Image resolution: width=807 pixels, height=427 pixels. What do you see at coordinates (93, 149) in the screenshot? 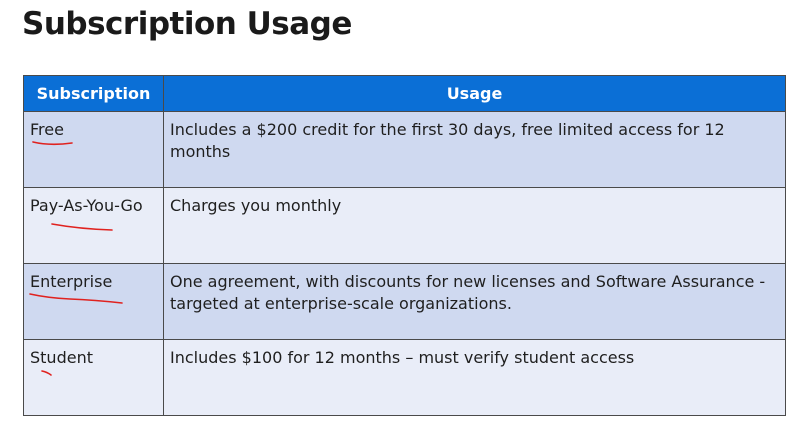
I see `subscription-cell: Free` at bounding box center [93, 149].